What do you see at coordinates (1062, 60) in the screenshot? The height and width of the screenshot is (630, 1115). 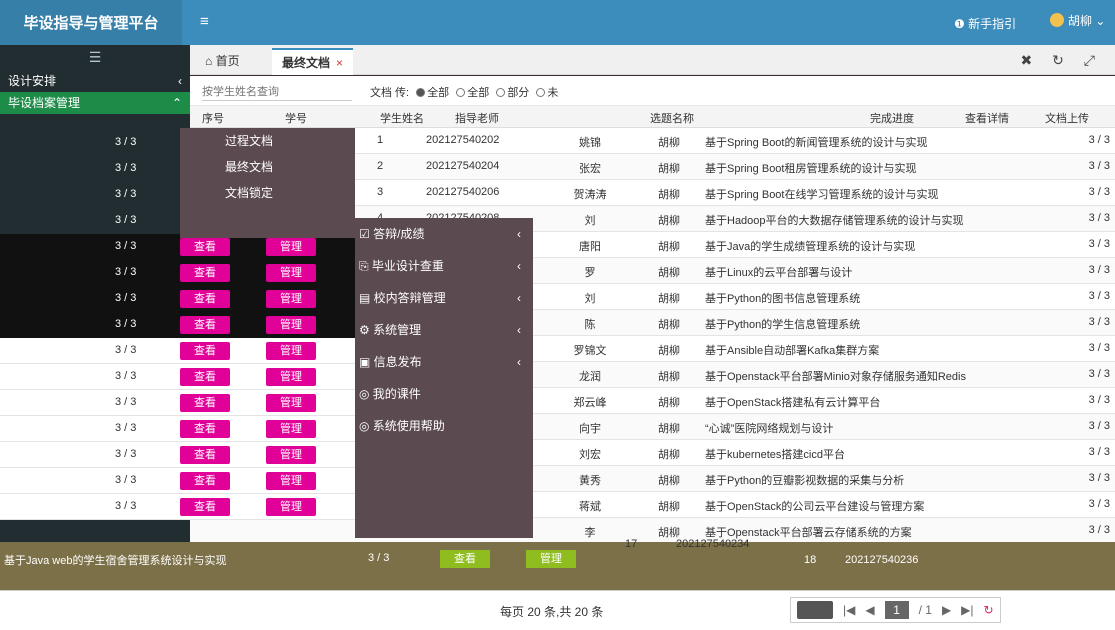 I see `tab-tools: ✖ ↻ ⤢` at bounding box center [1062, 60].